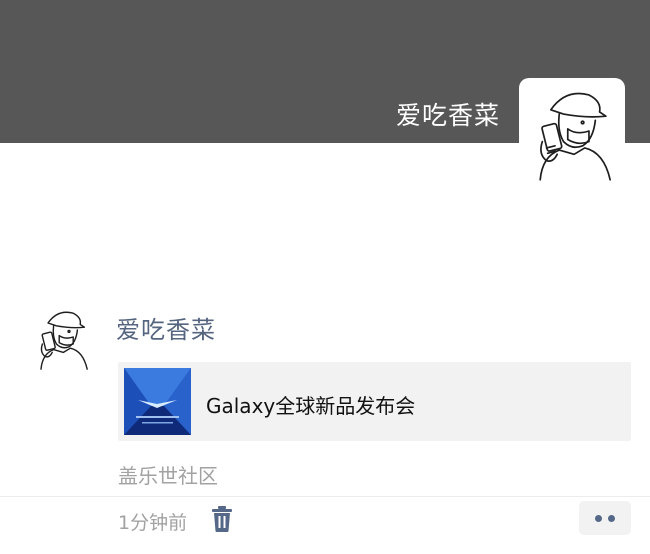  I want to click on delete-button, so click(222, 519).